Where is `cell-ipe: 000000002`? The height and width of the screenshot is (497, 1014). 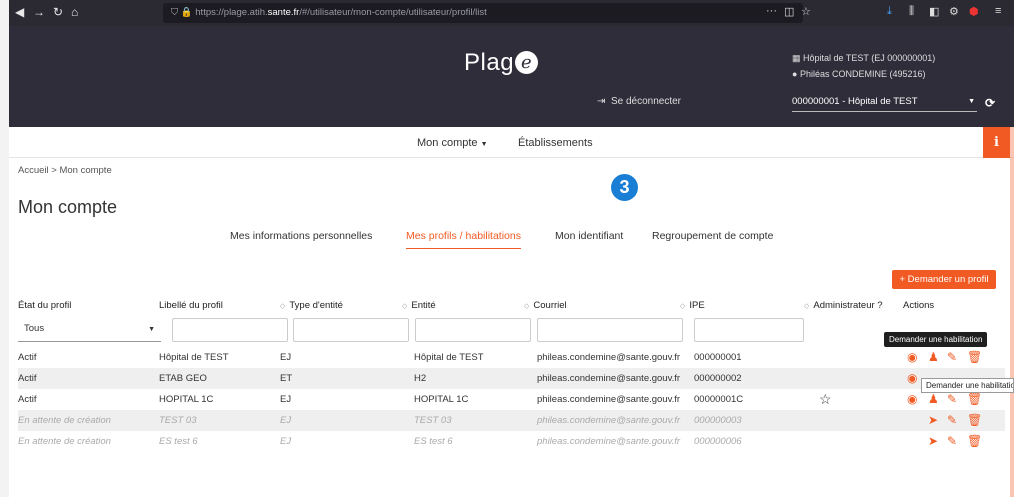
cell-ipe: 000000002 is located at coordinates (718, 378).